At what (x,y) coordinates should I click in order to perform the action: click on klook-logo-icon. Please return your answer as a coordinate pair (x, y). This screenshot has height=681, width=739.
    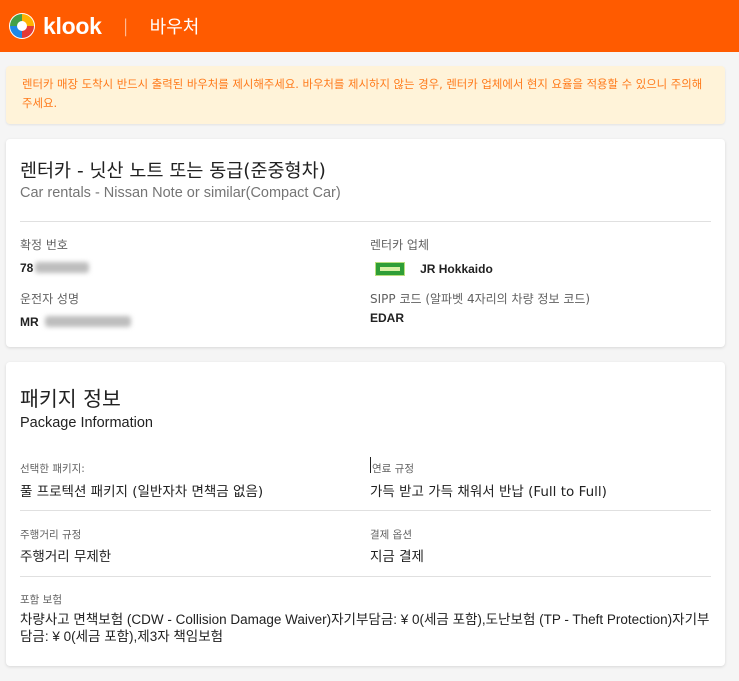
    Looking at the image, I should click on (22, 26).